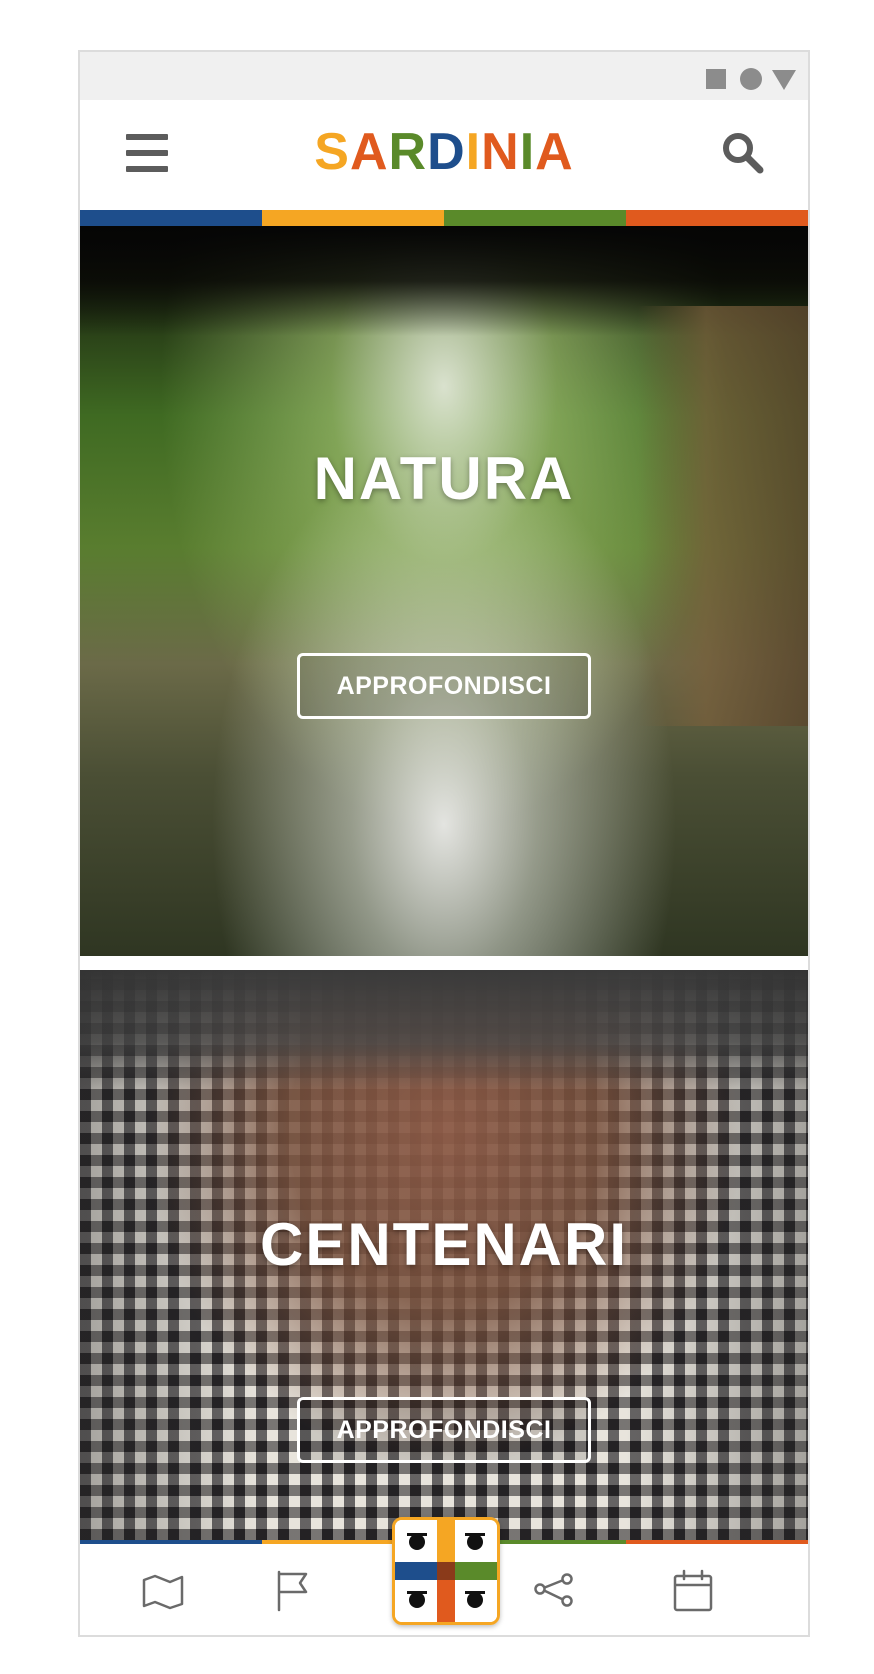 The width and height of the screenshot is (874, 1674). Describe the element at coordinates (163, 1591) in the screenshot. I see `map-icon` at that location.